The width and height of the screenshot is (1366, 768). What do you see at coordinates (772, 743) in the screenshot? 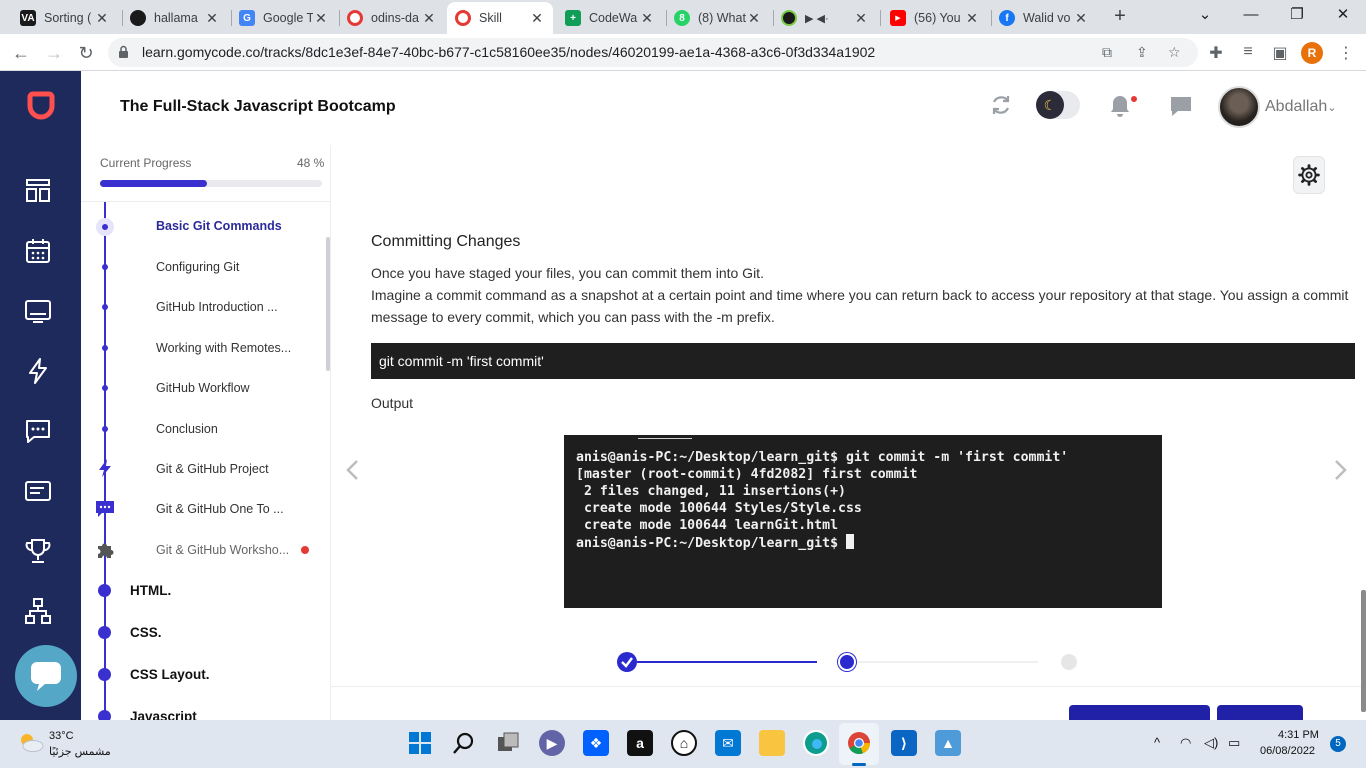
I see `file-explorer-icon` at bounding box center [772, 743].